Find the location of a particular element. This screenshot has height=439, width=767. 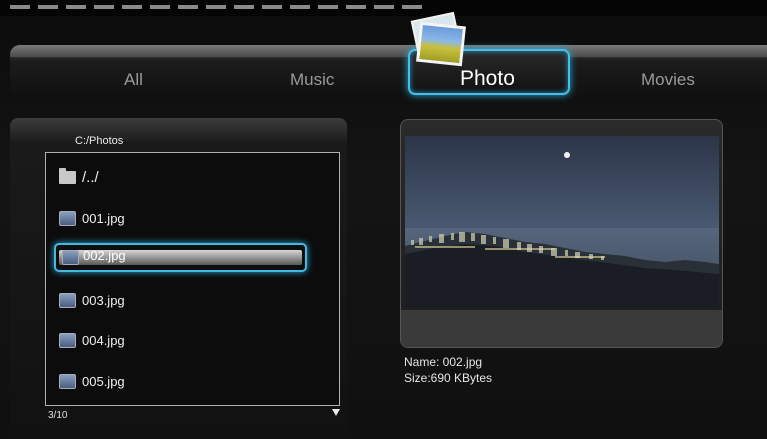

photo-icon is located at coordinates (438, 40).